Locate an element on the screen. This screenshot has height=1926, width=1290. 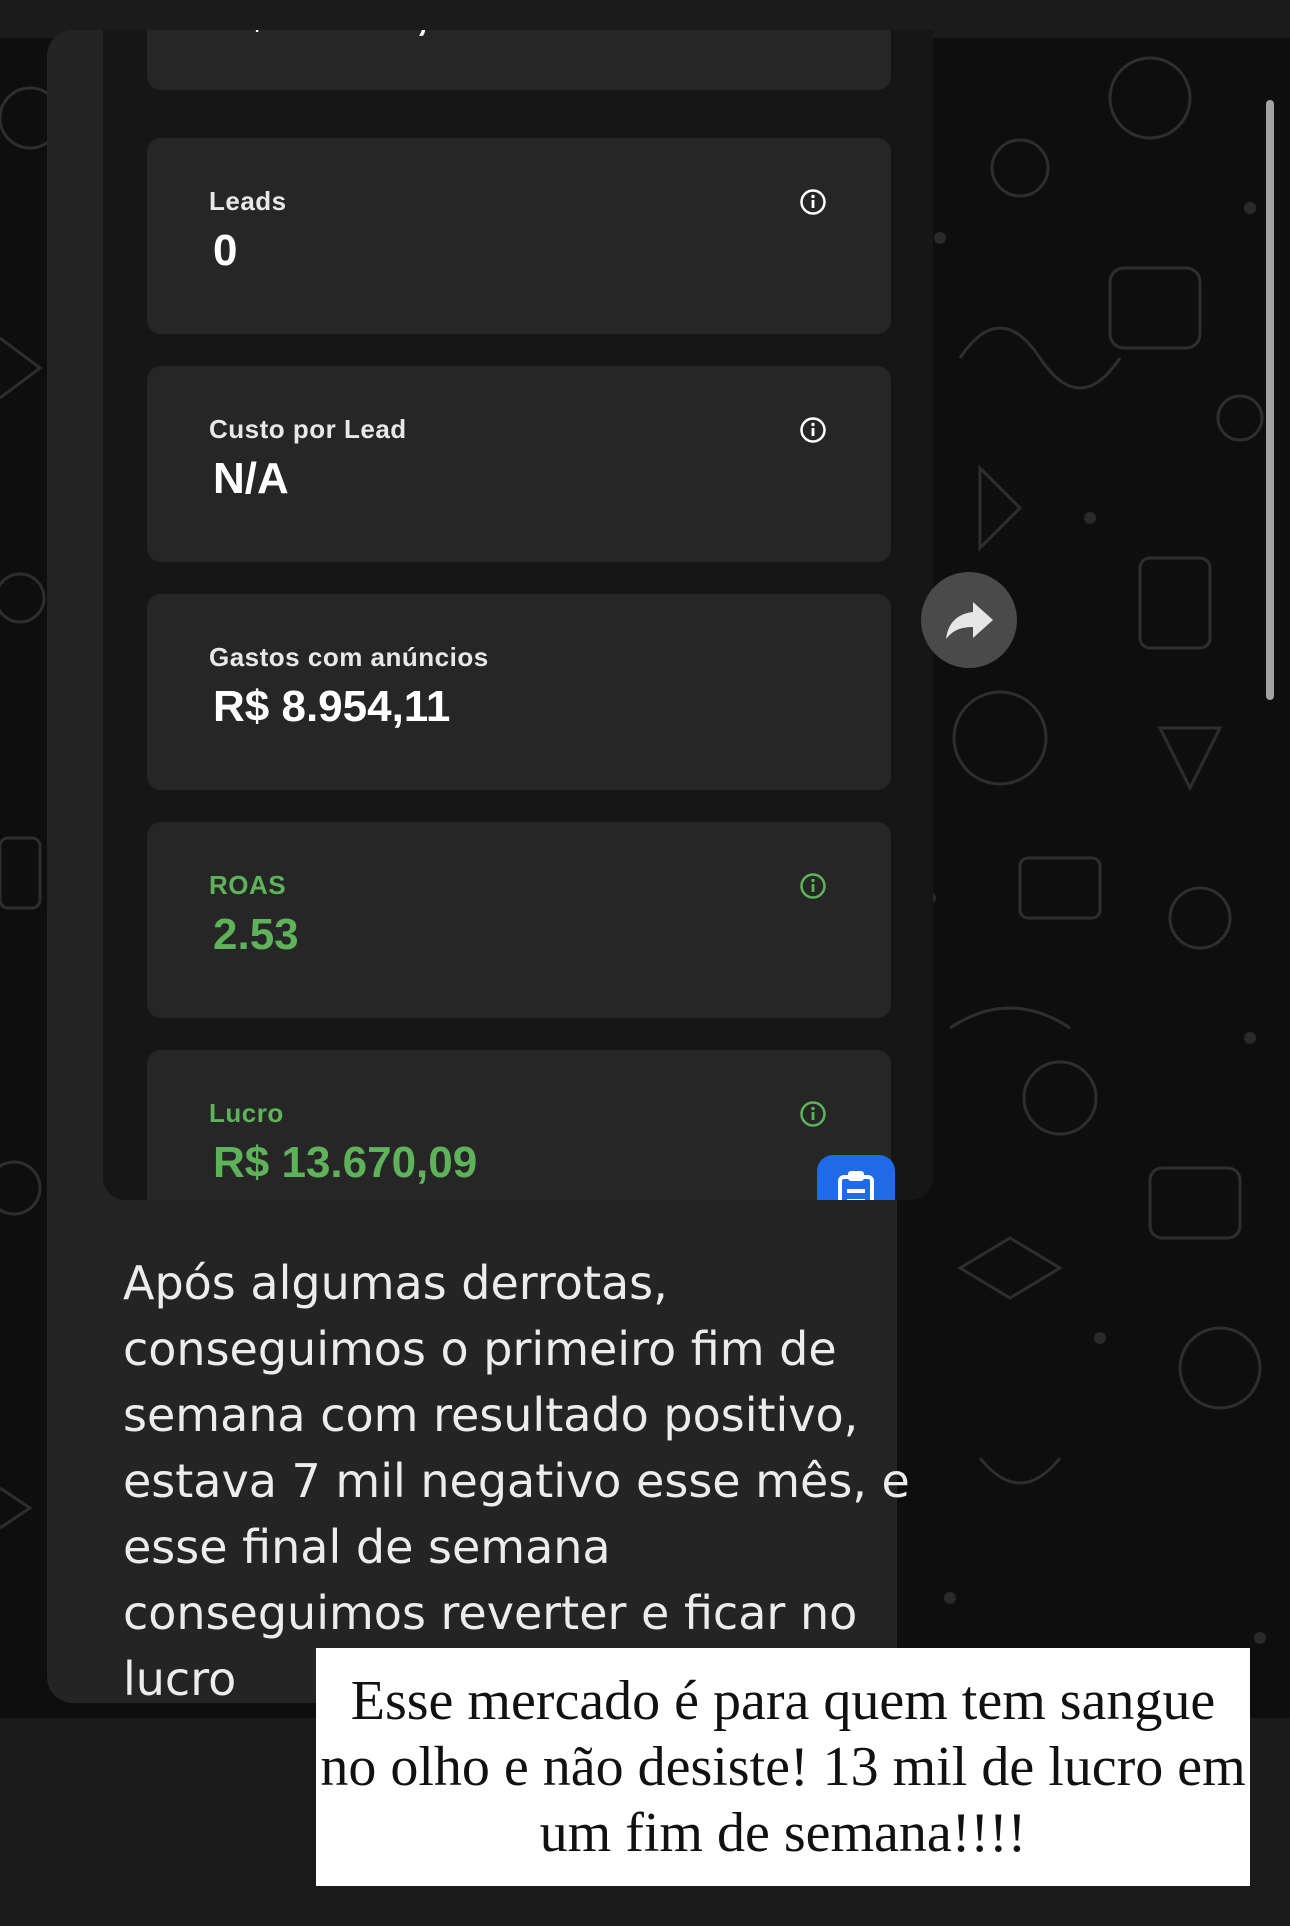
metric-value: N/A is located at coordinates (251, 478).